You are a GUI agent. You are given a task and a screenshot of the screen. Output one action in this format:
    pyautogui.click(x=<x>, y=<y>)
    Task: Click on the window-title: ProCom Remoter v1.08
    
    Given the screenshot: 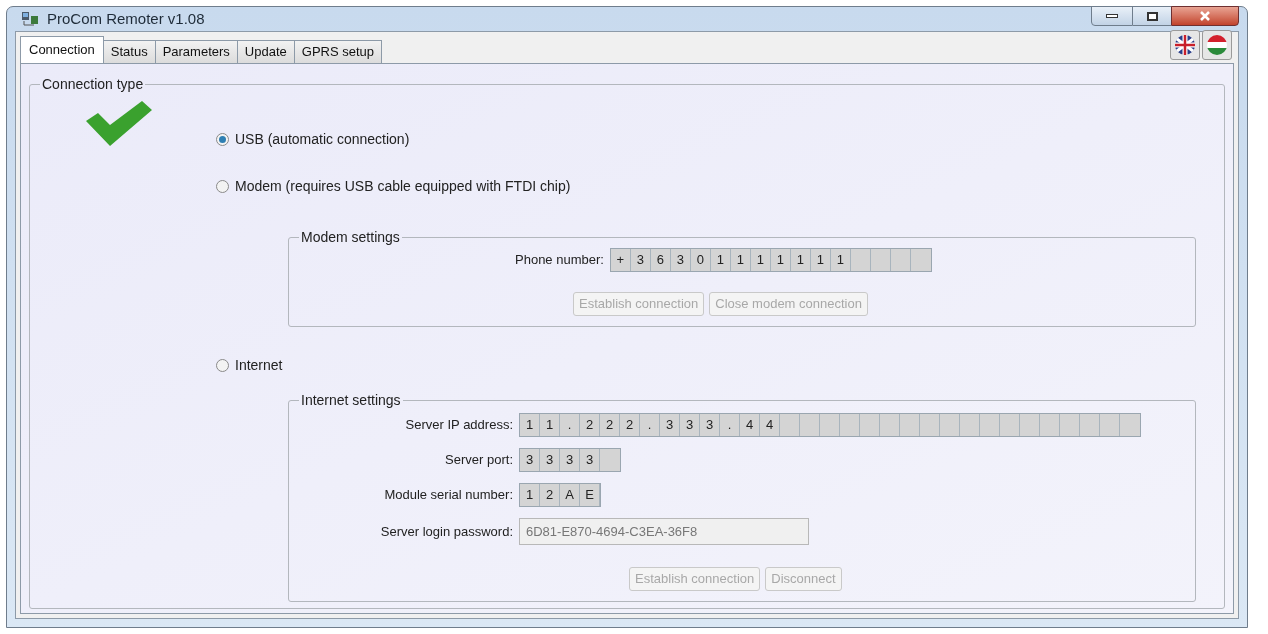 What is the action you would take?
    pyautogui.click(x=126, y=18)
    